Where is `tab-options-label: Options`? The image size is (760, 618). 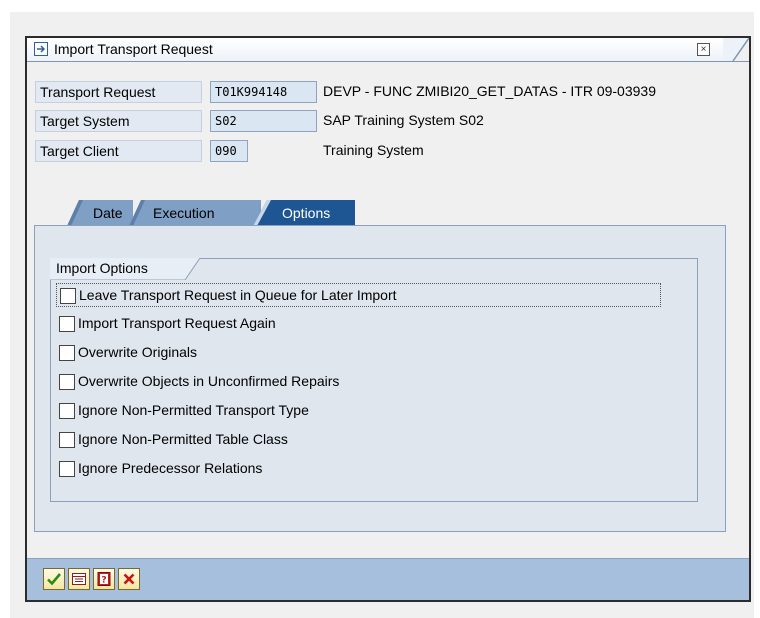
tab-options-label: Options is located at coordinates (306, 213).